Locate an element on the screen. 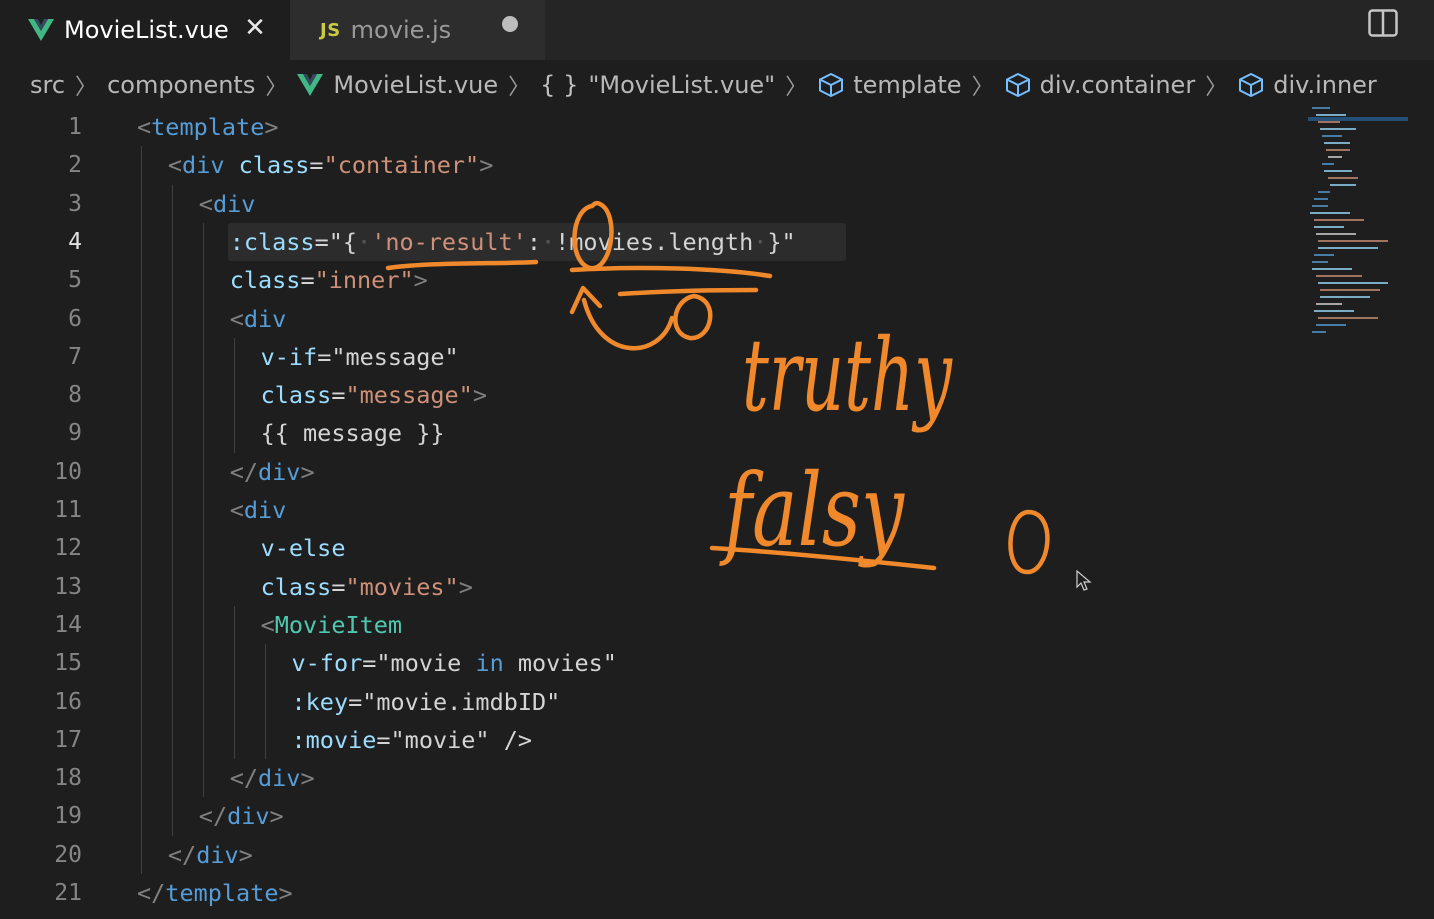 The width and height of the screenshot is (1434, 919). code-text: v-else is located at coordinates (303, 548).